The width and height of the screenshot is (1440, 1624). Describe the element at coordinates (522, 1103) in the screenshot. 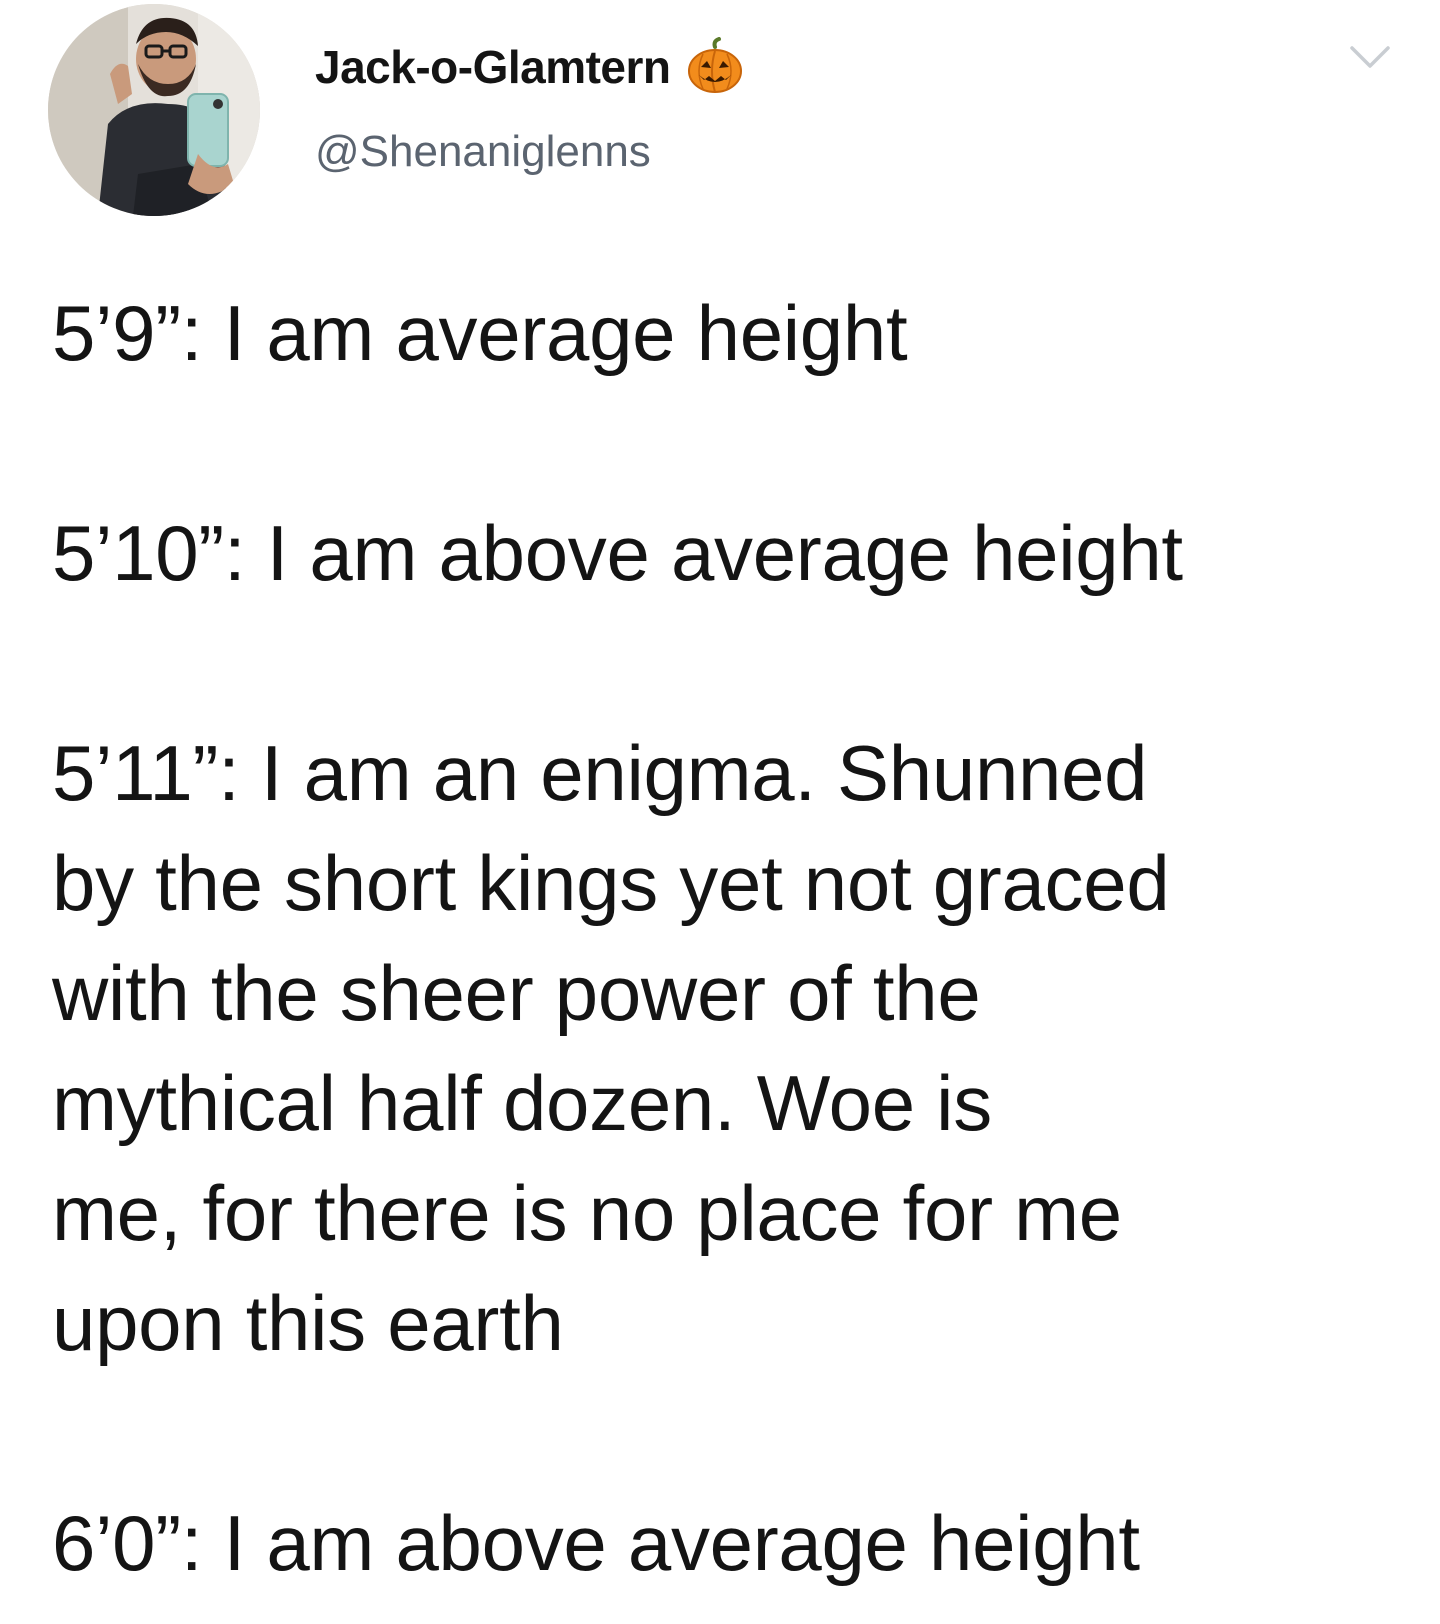

I see `tweet-text-line: mythical half dozen. Woe is` at that location.